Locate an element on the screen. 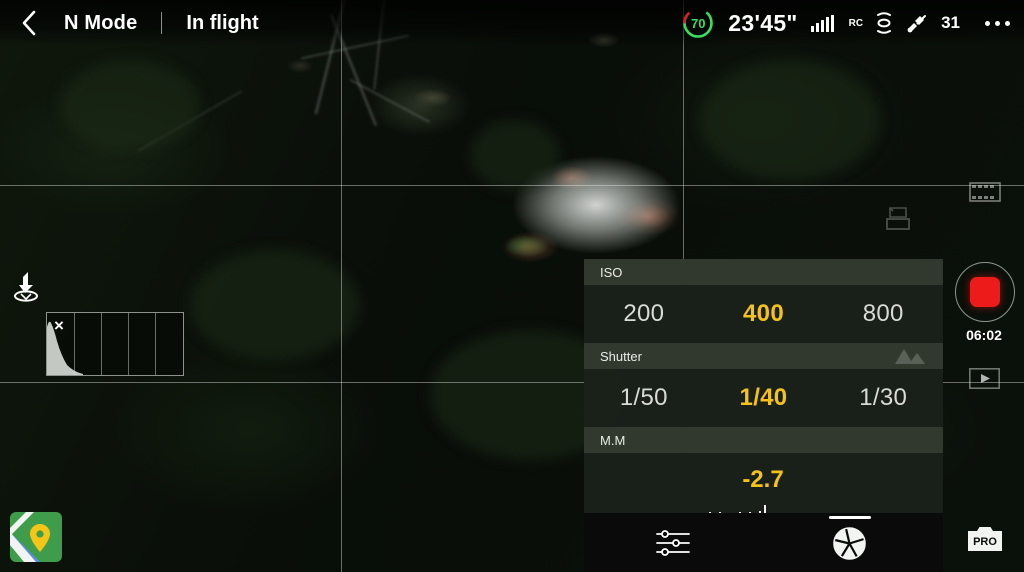  filmstrip-icon is located at coordinates (985, 192).